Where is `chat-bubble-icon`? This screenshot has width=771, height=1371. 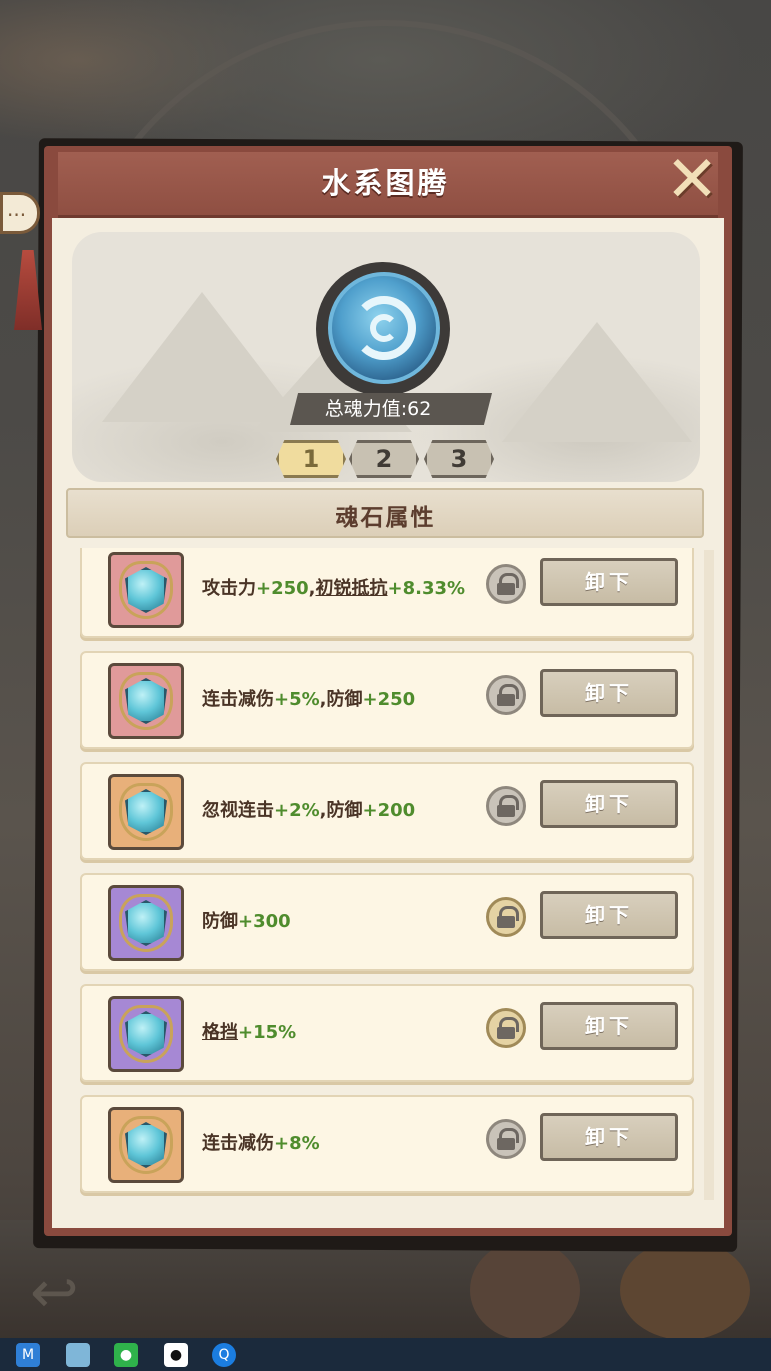
chat-bubble-icon is located at coordinates (20, 213).